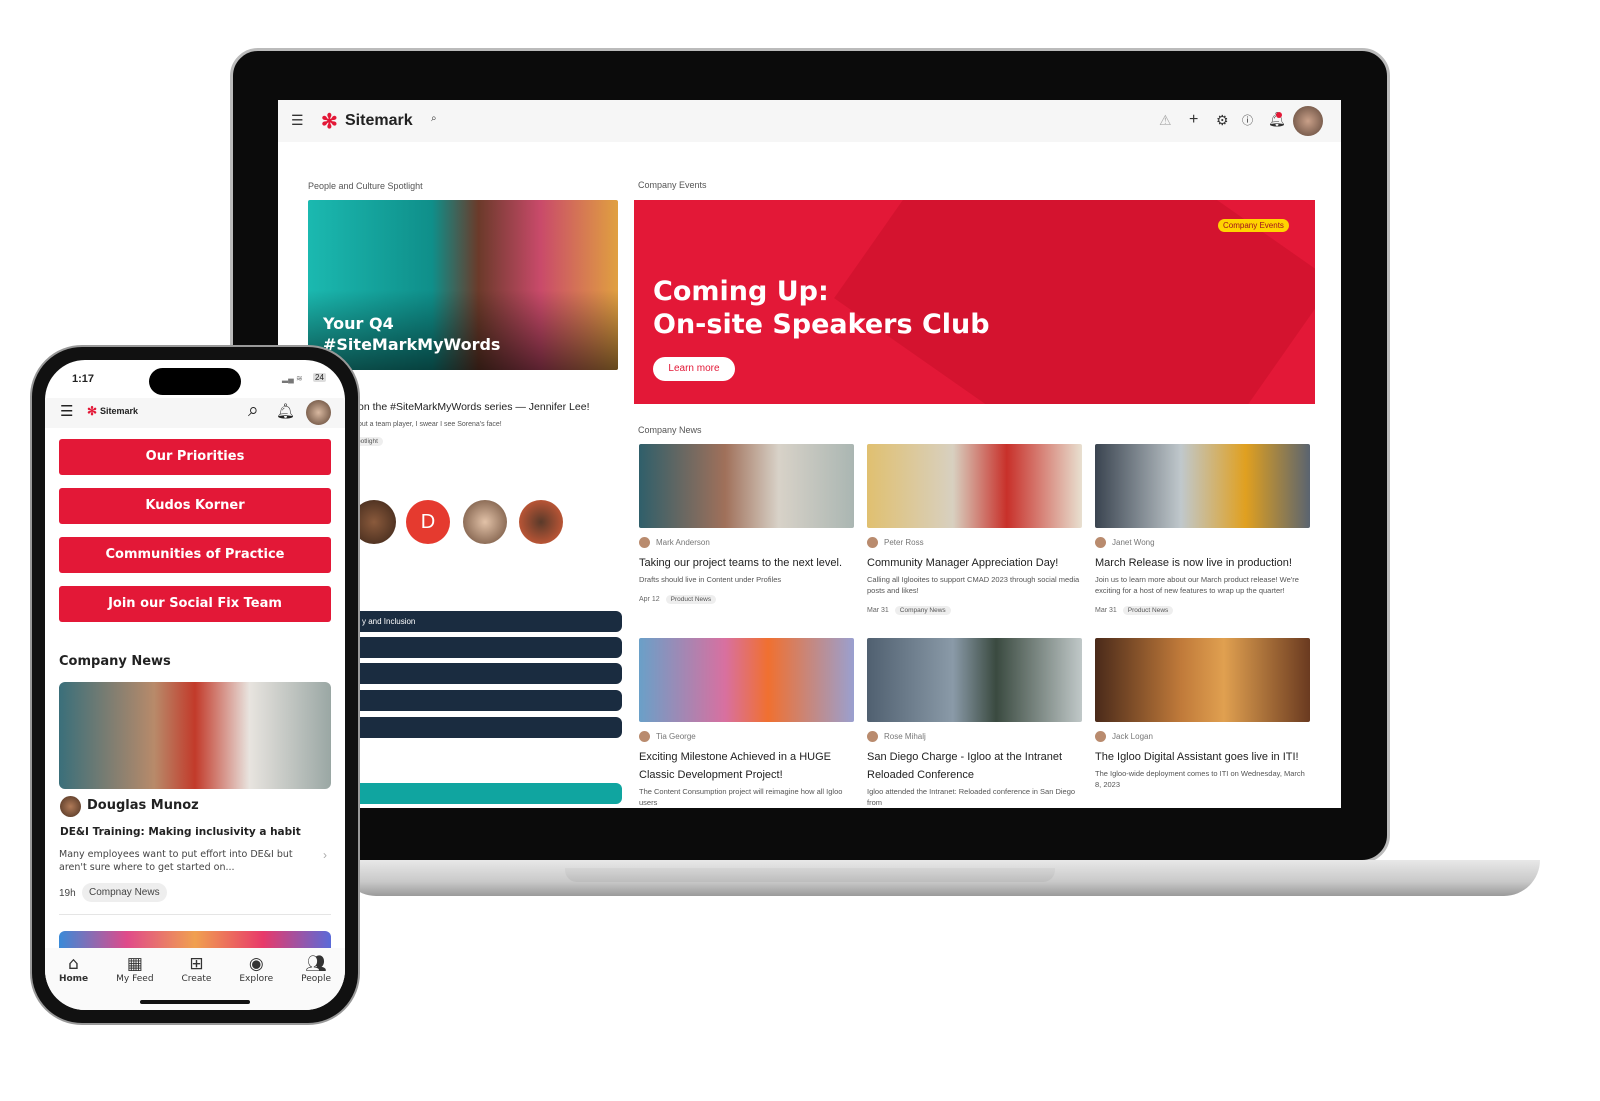  What do you see at coordinates (83, 379) in the screenshot?
I see `status-time: 1:17` at bounding box center [83, 379].